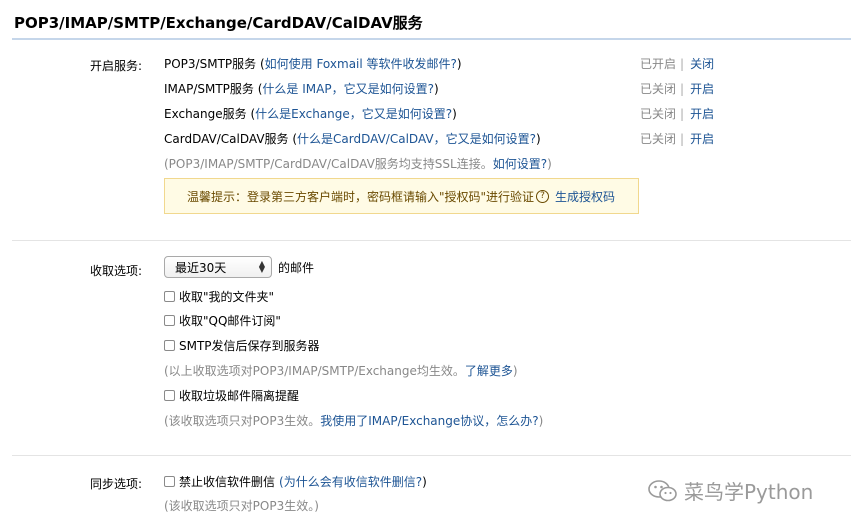 Image resolution: width=851 pixels, height=528 pixels. Describe the element at coordinates (227, 482) in the screenshot. I see `option-label: 禁止收信软件删信` at that location.